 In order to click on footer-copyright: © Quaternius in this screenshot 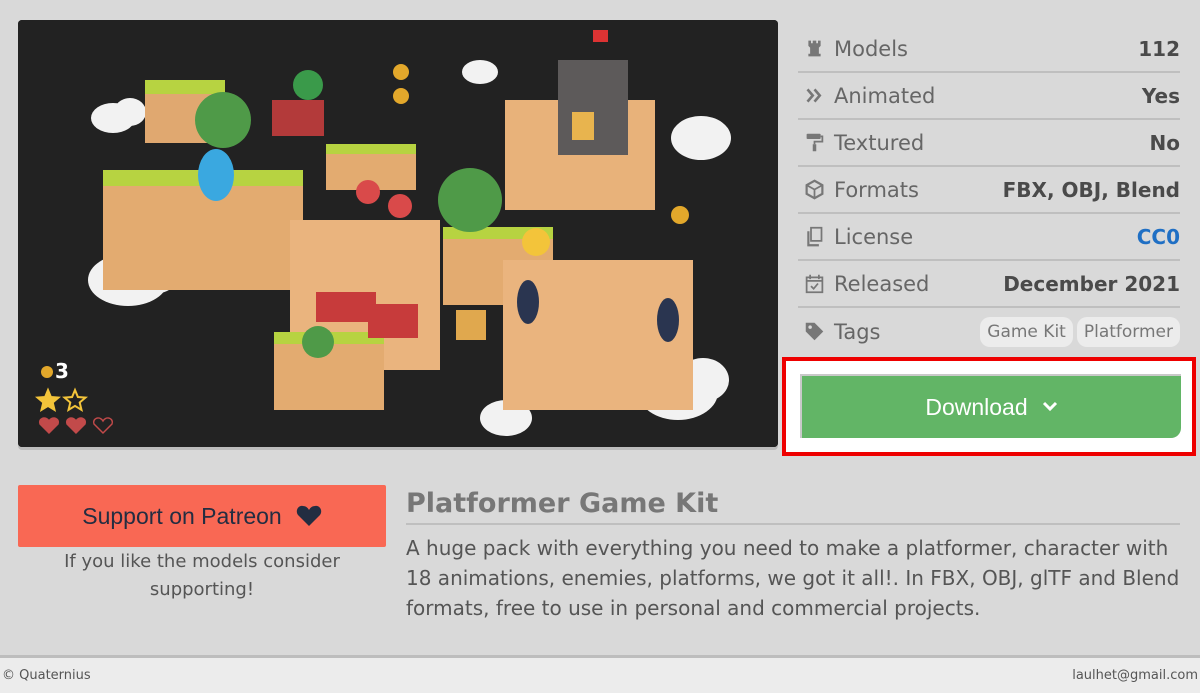, I will do `click(46, 675)`.